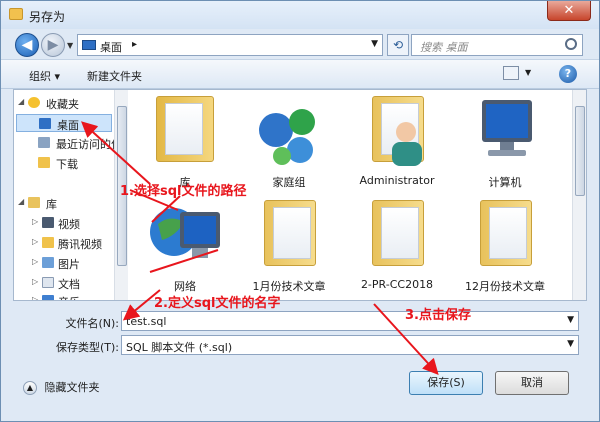 This screenshot has width=600, height=422. What do you see at coordinates (114, 76) in the screenshot?
I see `new-folder-button: 新建文件夹` at bounding box center [114, 76].